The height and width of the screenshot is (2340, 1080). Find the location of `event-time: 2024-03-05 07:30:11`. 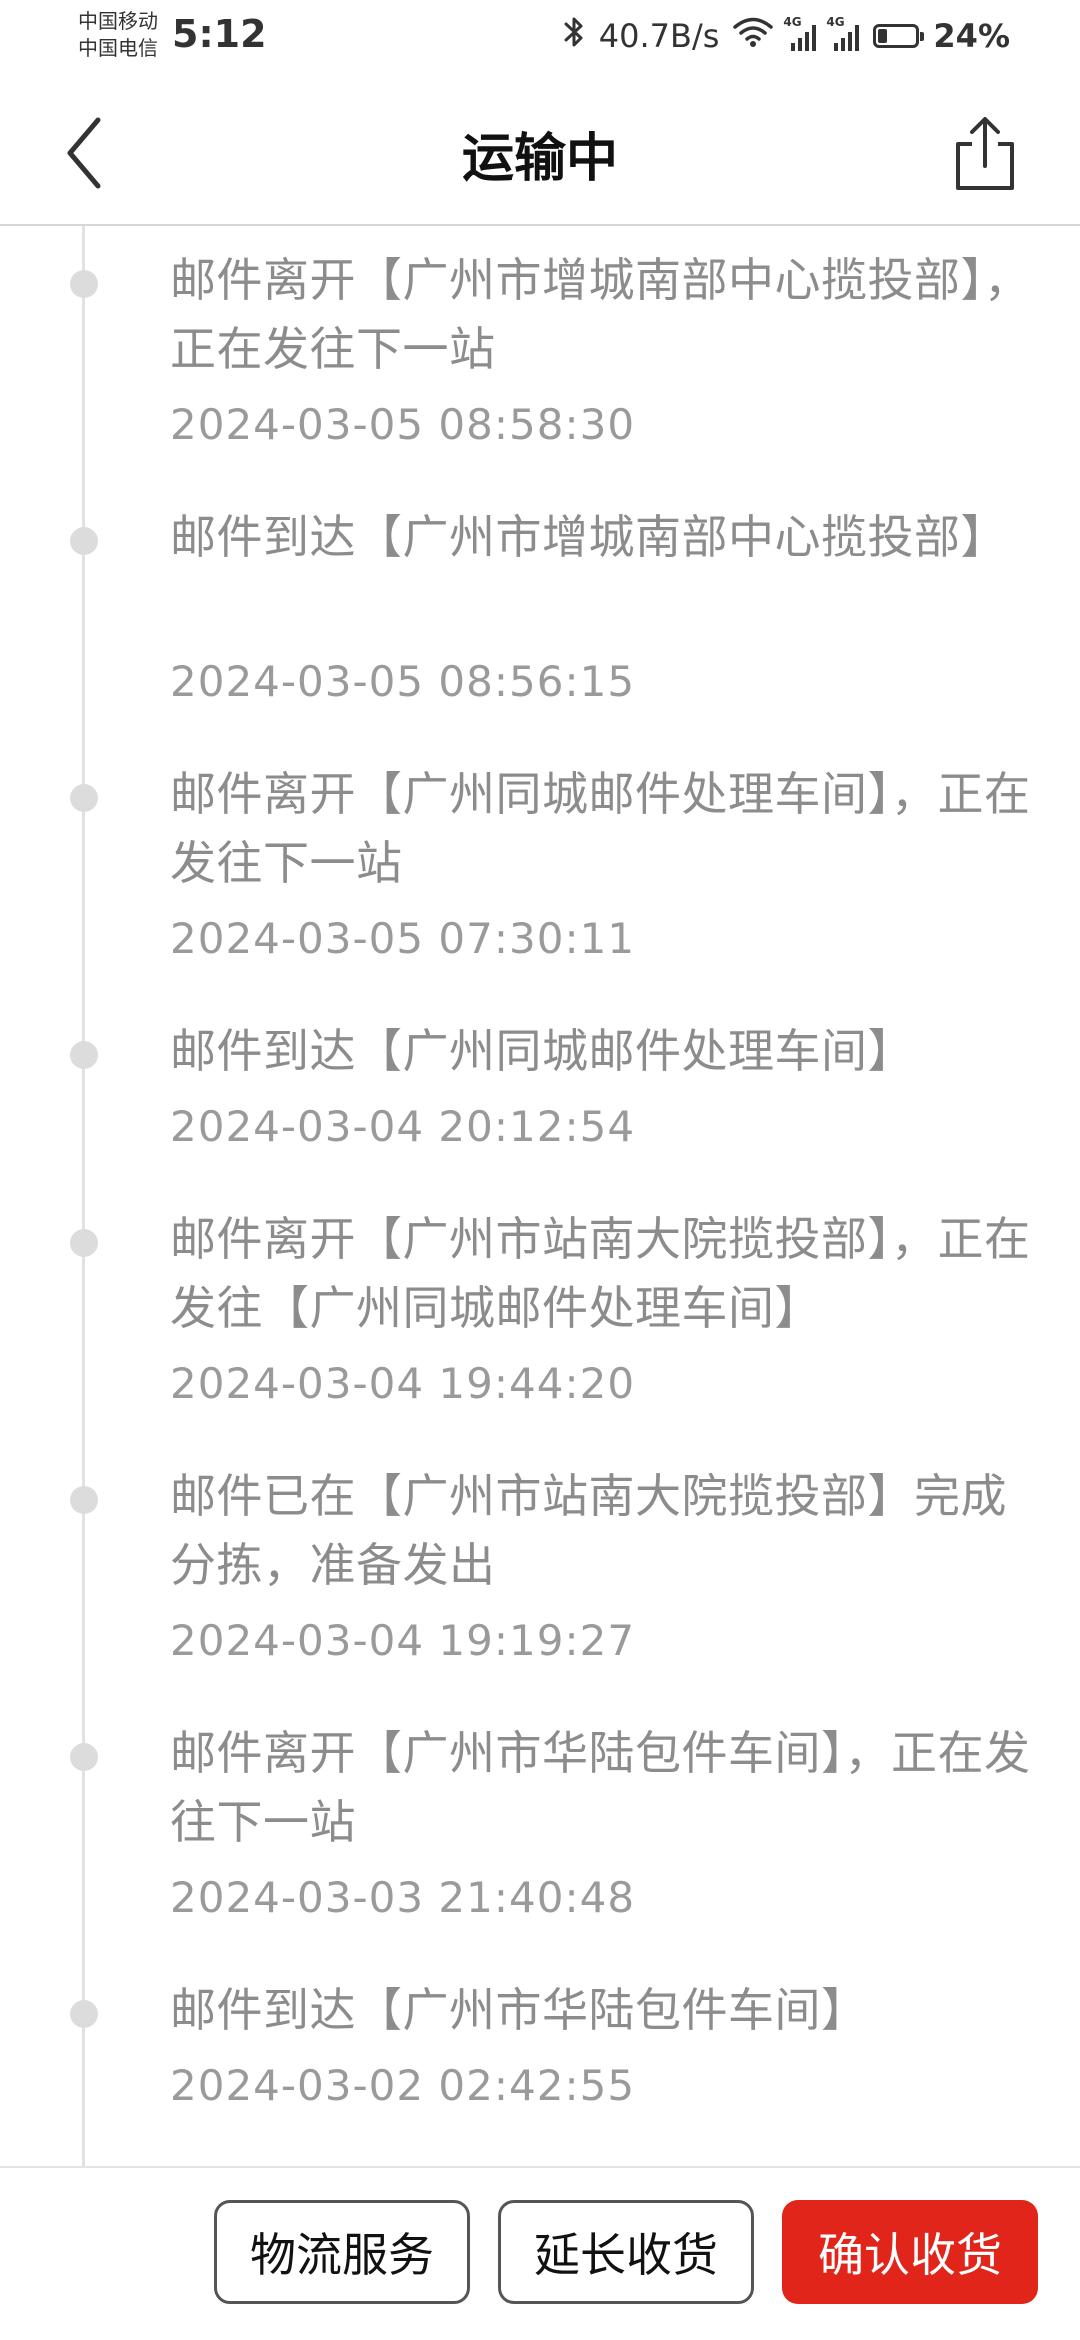

event-time: 2024-03-05 07:30:11 is located at coordinates (403, 938).